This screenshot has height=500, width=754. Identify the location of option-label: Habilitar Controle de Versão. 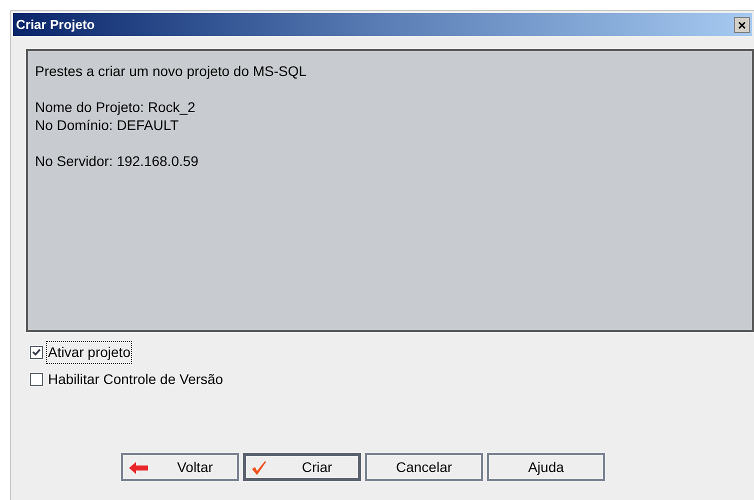
(135, 379).